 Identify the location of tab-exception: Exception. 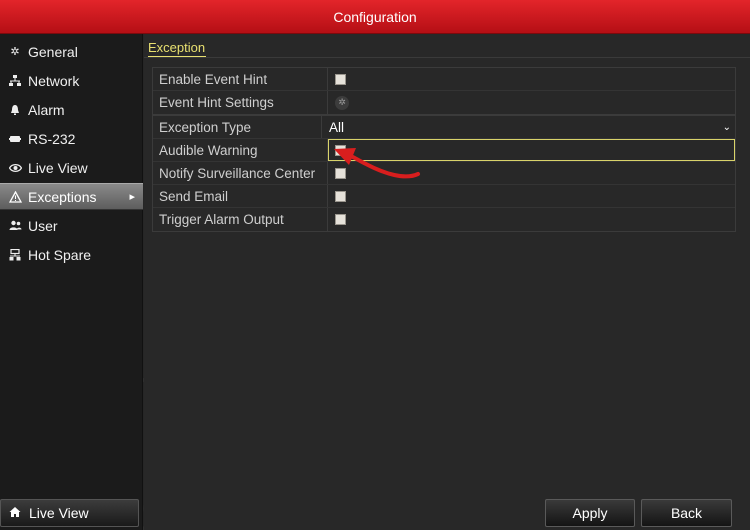
(177, 48).